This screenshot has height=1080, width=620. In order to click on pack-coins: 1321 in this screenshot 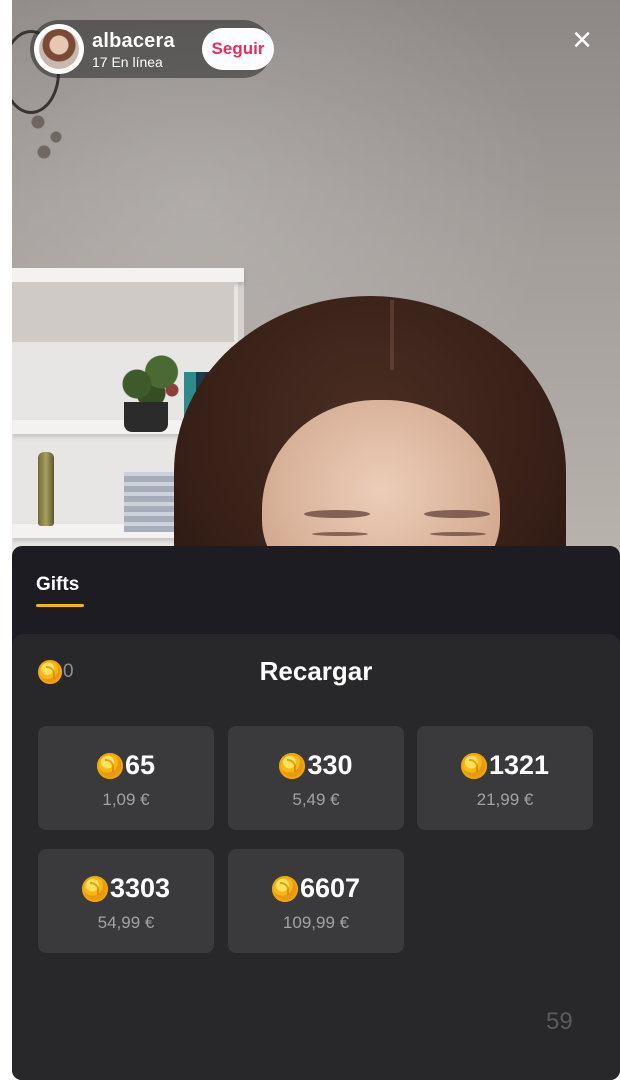, I will do `click(519, 765)`.